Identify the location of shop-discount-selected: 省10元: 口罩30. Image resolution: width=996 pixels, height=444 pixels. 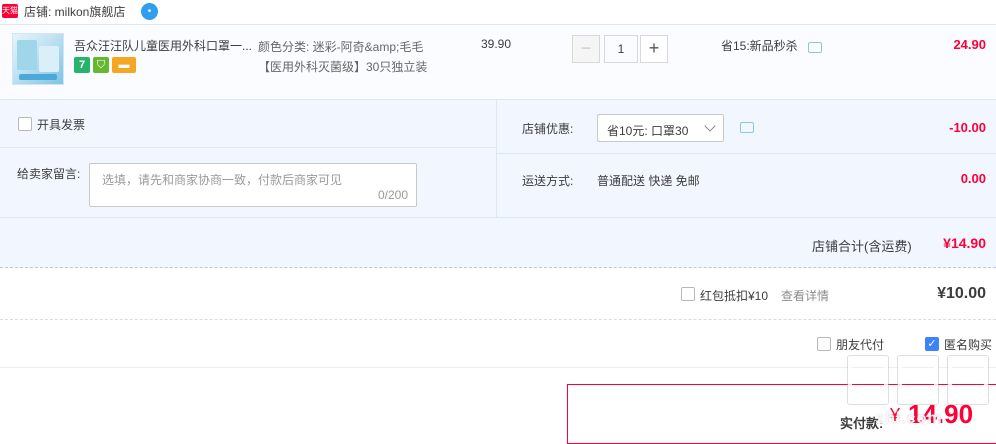
(648, 131).